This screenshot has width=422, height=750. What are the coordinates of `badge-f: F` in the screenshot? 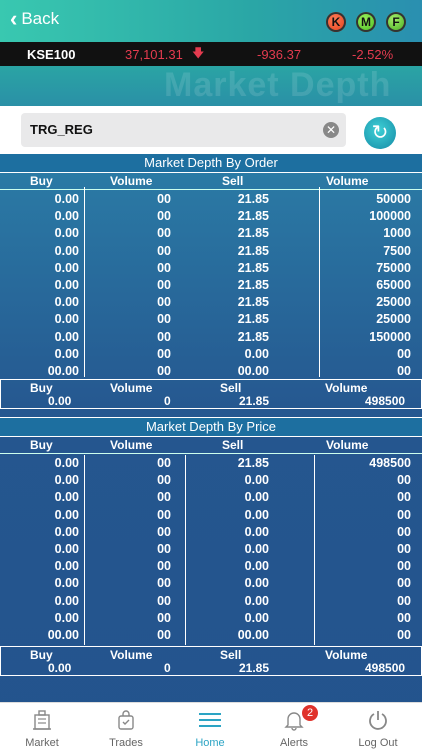 It's located at (396, 22).